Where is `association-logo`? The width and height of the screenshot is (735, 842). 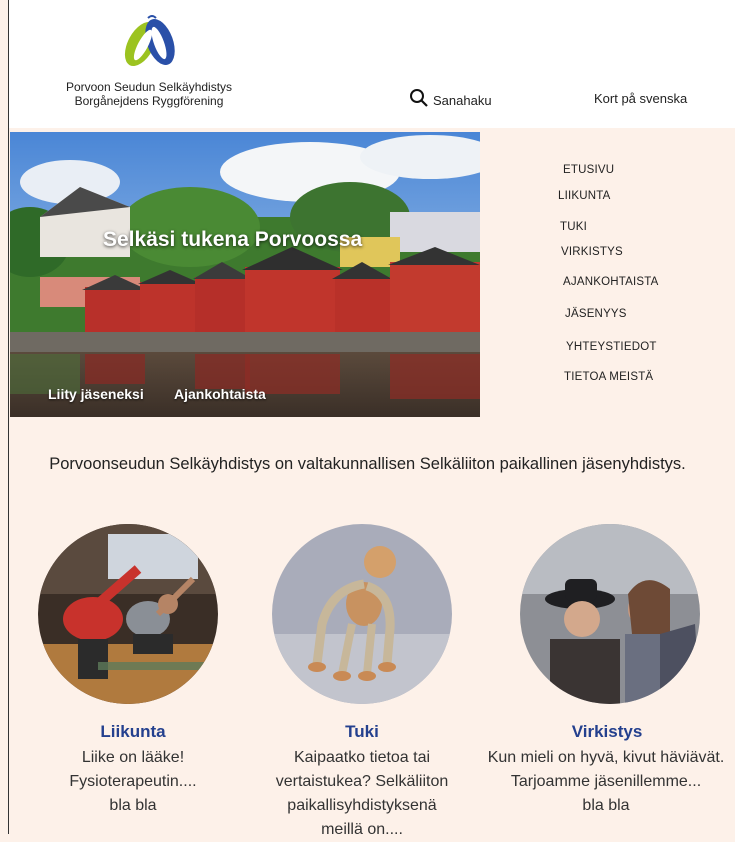 association-logo is located at coordinates (152, 41).